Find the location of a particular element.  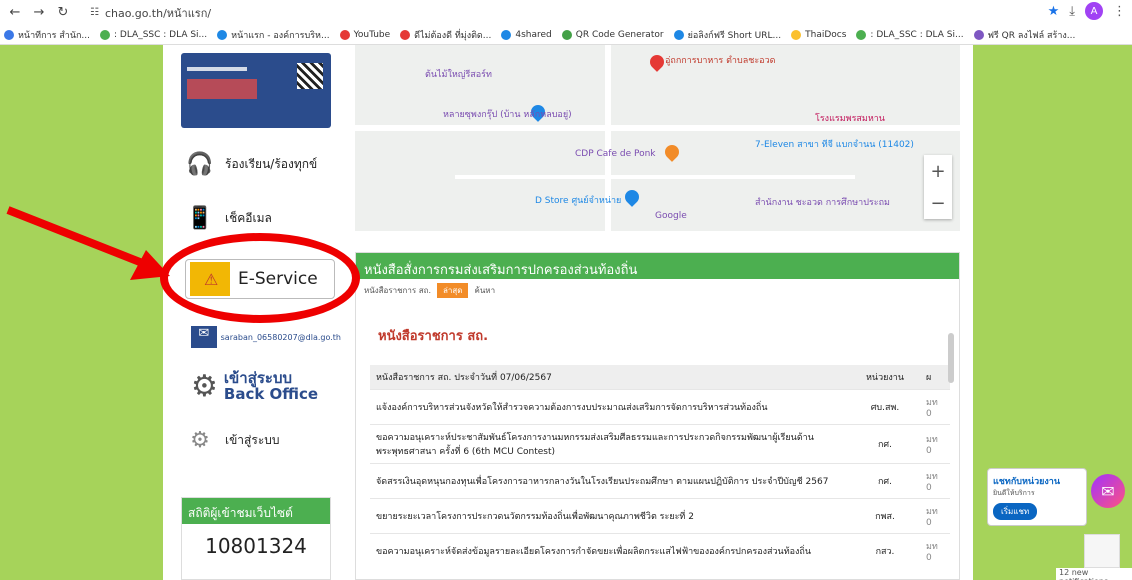

stats-count: 10801324 is located at coordinates (256, 546).